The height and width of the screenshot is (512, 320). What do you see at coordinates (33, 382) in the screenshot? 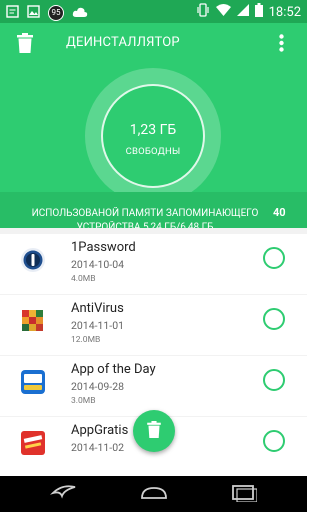
I see `app-of-the-day-icon` at bounding box center [33, 382].